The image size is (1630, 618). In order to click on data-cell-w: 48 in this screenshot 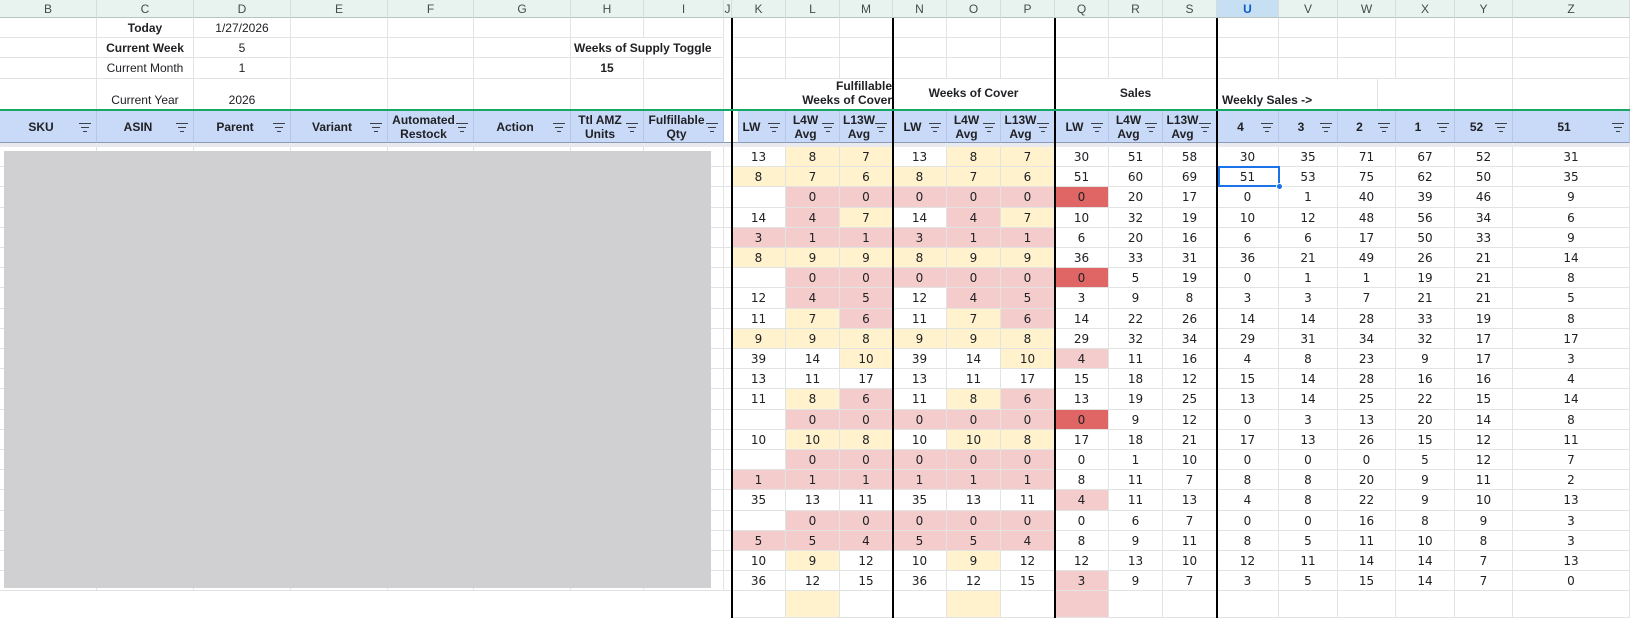, I will do `click(1367, 218)`.